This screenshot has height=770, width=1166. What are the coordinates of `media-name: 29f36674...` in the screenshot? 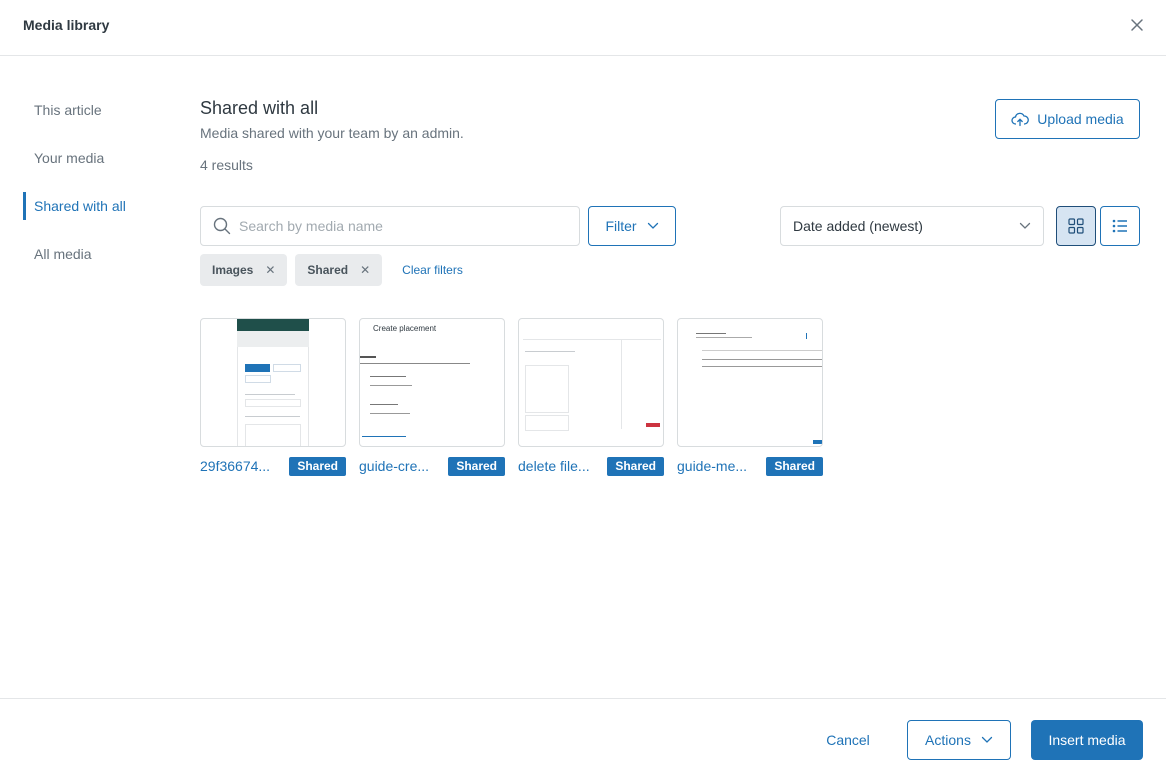 It's located at (235, 466).